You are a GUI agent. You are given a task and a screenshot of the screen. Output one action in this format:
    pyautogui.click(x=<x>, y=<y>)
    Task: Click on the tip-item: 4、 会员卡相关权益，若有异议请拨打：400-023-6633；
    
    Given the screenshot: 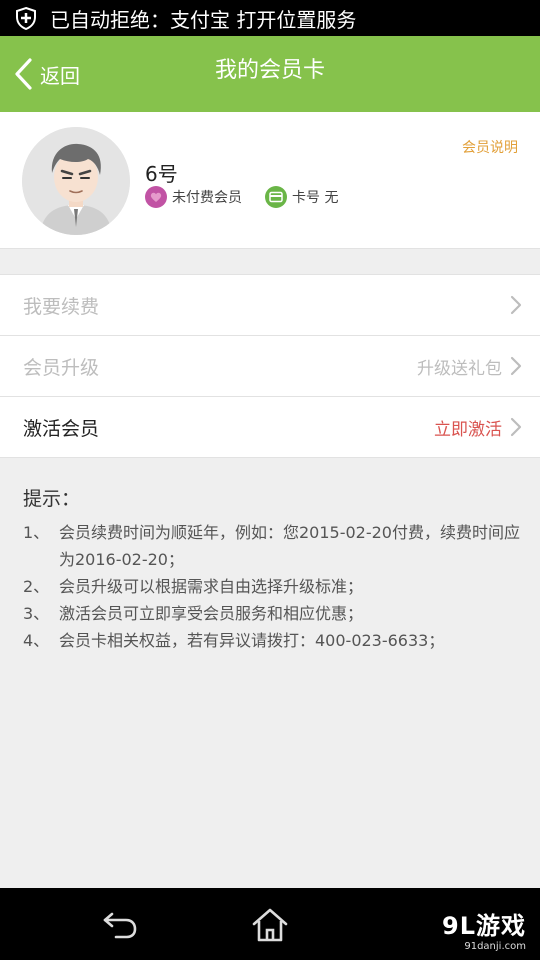 What is the action you would take?
    pyautogui.click(x=234, y=640)
    